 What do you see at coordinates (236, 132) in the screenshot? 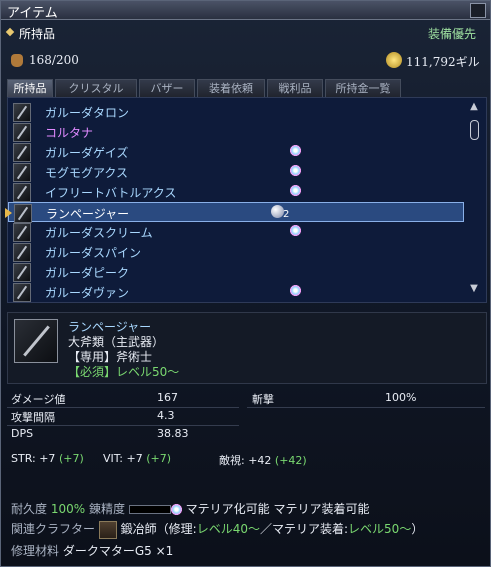
I see `list-item: コルタナ` at bounding box center [236, 132].